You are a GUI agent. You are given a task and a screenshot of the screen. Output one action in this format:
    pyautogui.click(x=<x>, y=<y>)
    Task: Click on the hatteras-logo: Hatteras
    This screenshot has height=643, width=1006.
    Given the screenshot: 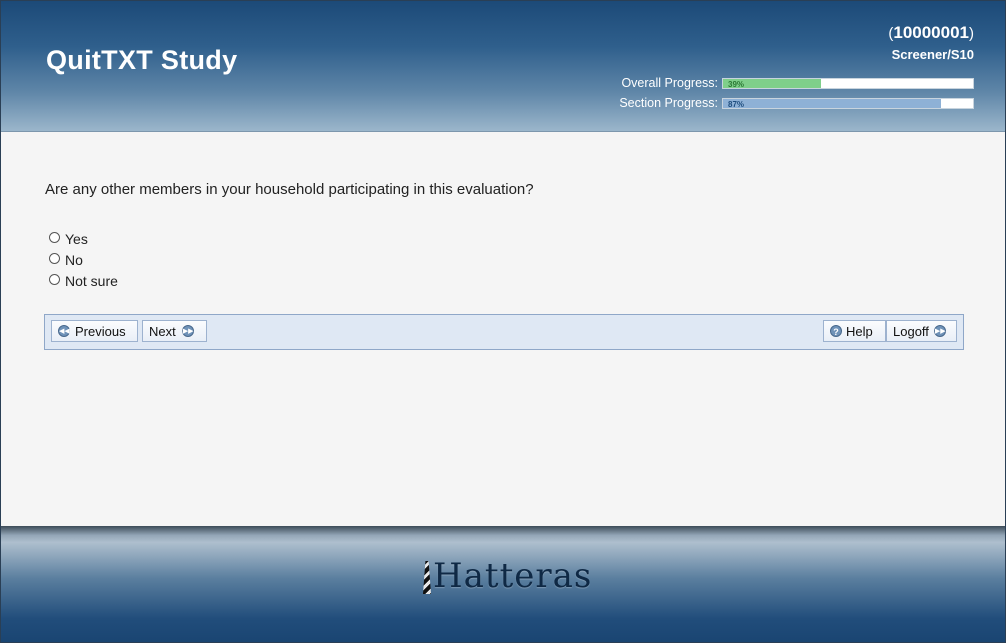 What is the action you would take?
    pyautogui.click(x=507, y=576)
    